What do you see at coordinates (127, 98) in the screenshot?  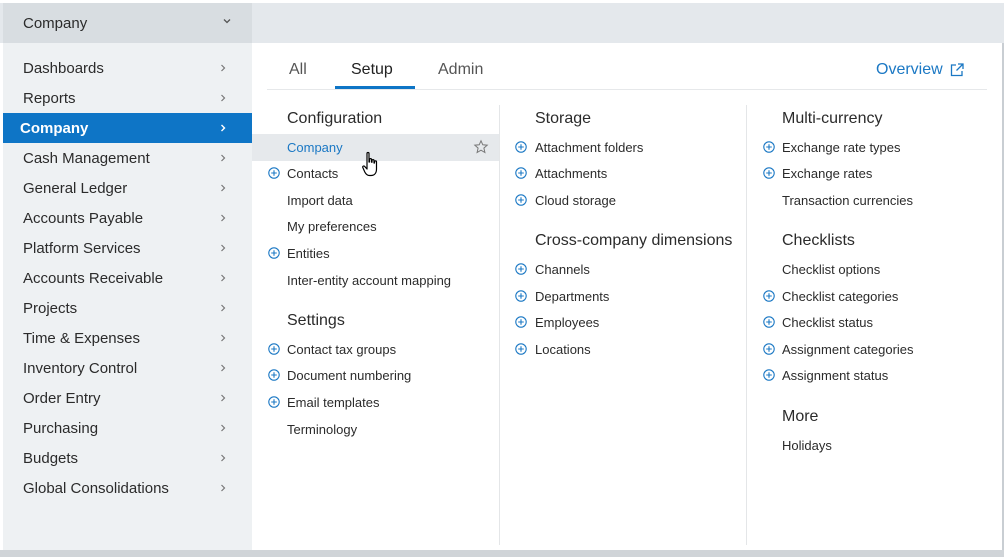 I see `sidebar-item-reports: Reports` at bounding box center [127, 98].